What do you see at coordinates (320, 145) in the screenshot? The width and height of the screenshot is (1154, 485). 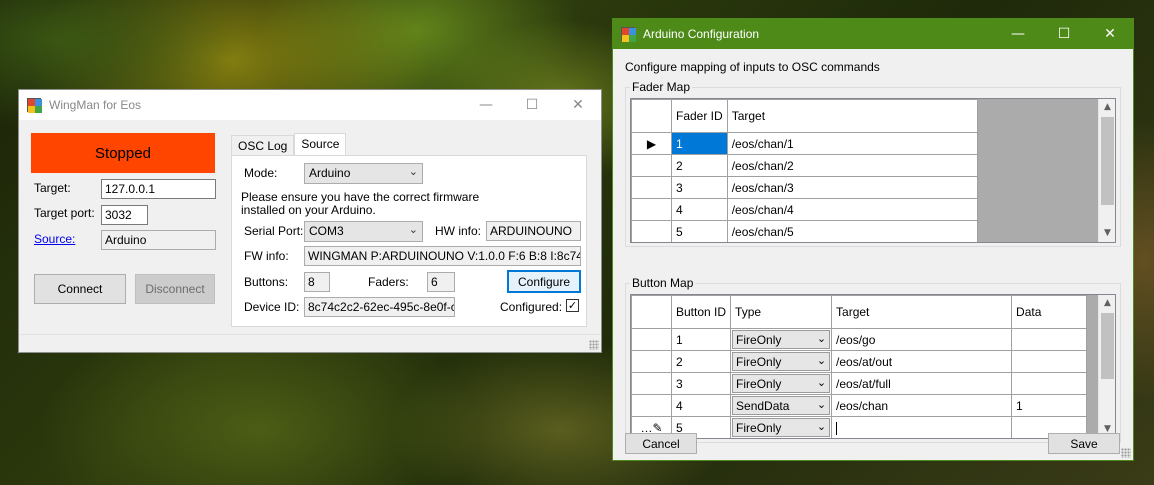 I see `tab-source: Source` at bounding box center [320, 145].